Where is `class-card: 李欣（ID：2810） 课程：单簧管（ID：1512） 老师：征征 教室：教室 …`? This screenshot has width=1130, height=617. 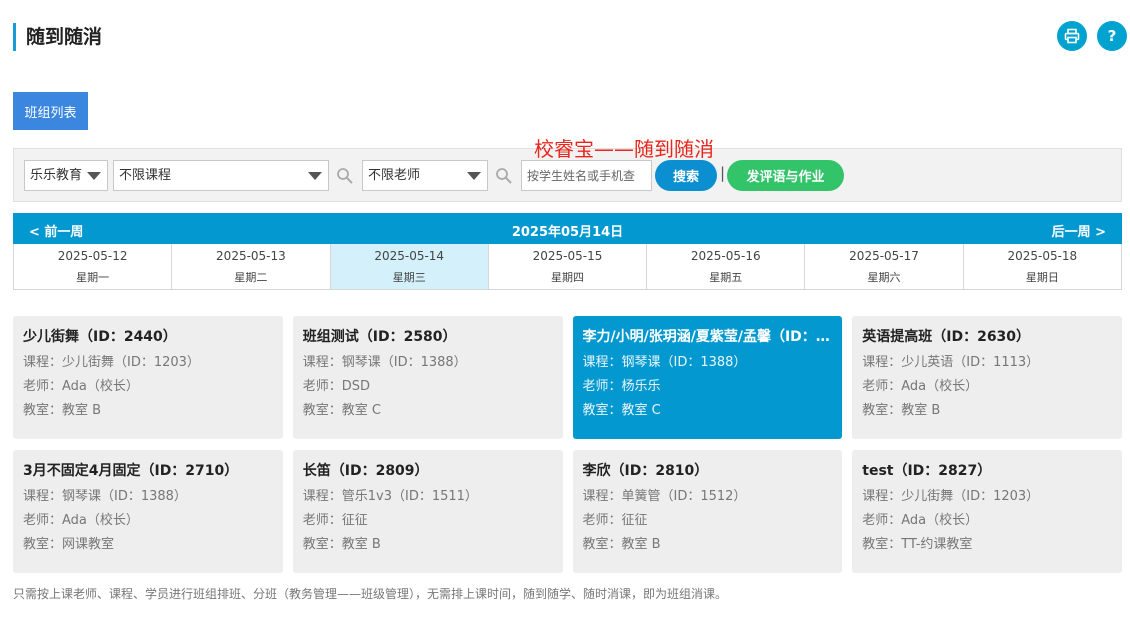
class-card: 李欣（ID：2810） 课程：单簧管（ID：1512） 老师：征征 教室：教室 … is located at coordinates (707, 511).